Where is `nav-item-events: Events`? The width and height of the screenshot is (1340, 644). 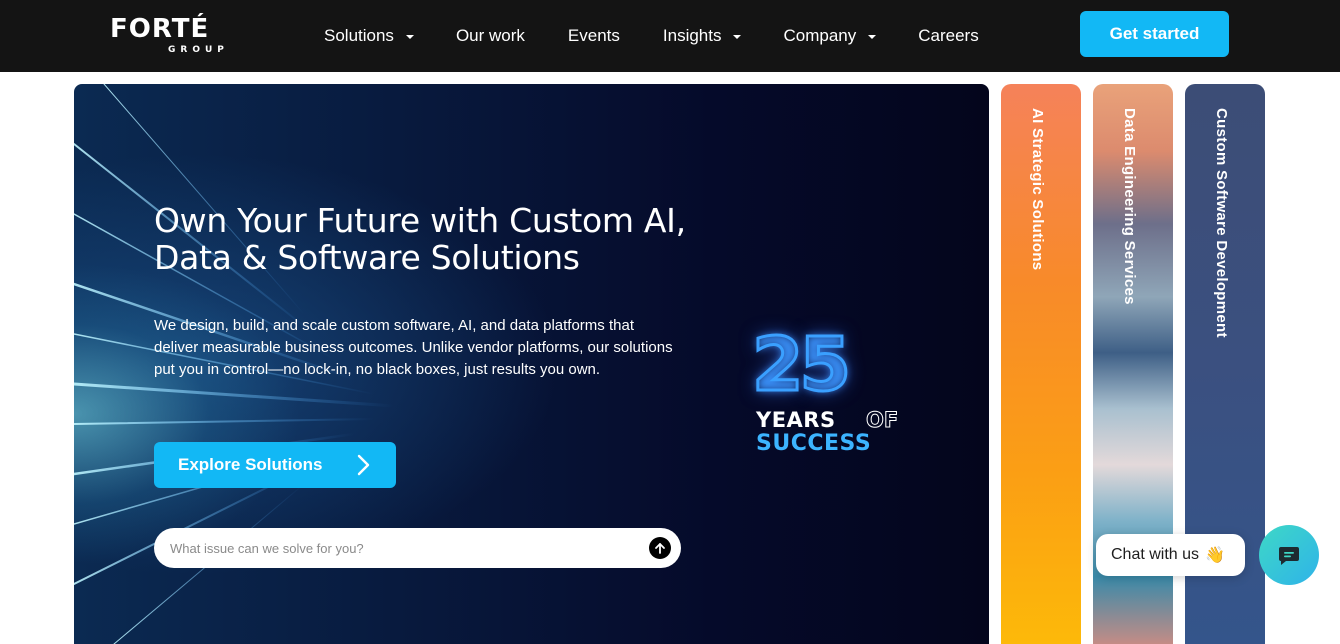
nav-item-events: Events is located at coordinates (594, 36).